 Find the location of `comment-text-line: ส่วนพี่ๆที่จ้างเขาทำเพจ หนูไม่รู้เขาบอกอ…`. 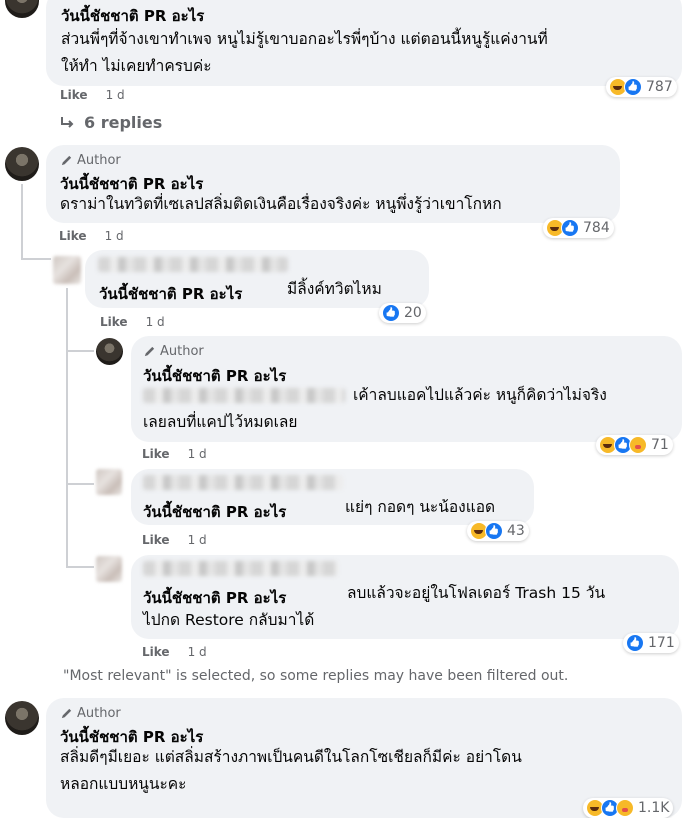

comment-text-line: ส่วนพี่ๆที่จ้างเขาทำเพจ หนูไม่รู้เขาบอกอ… is located at coordinates (304, 39).